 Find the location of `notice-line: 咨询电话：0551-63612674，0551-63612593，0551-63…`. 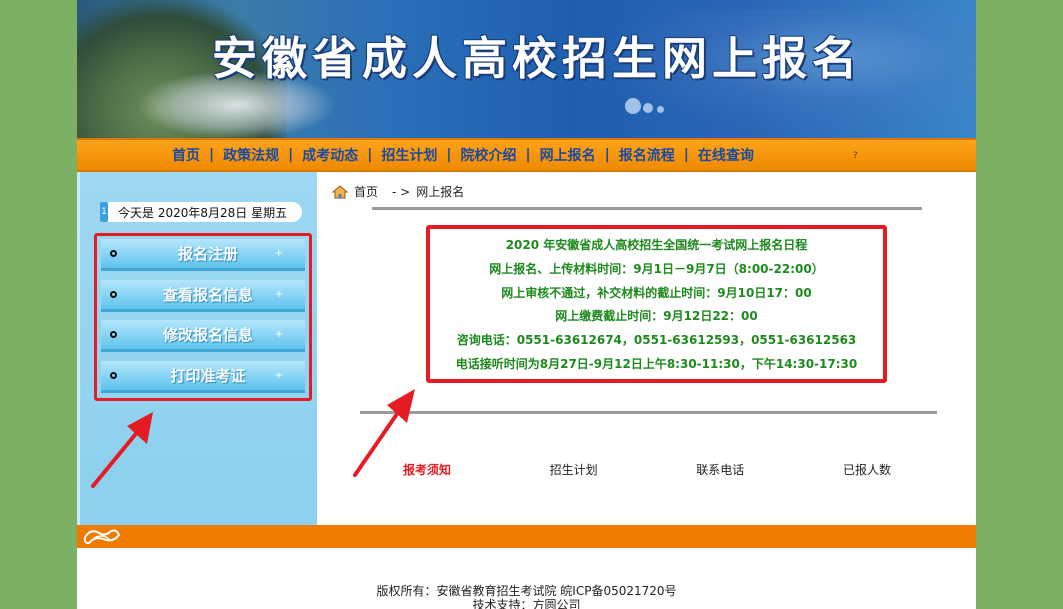

notice-line: 咨询电话：0551-63612674，0551-63612593，0551-63… is located at coordinates (656, 339).